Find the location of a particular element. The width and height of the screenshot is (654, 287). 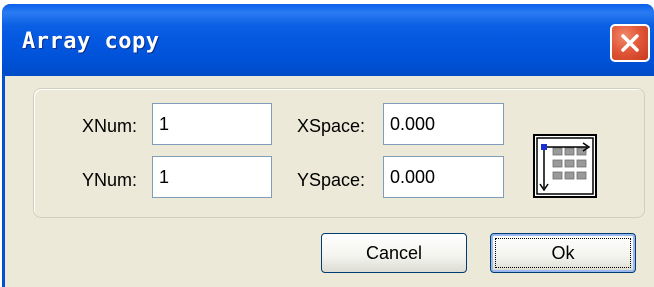

ok-button: Ok is located at coordinates (563, 253).